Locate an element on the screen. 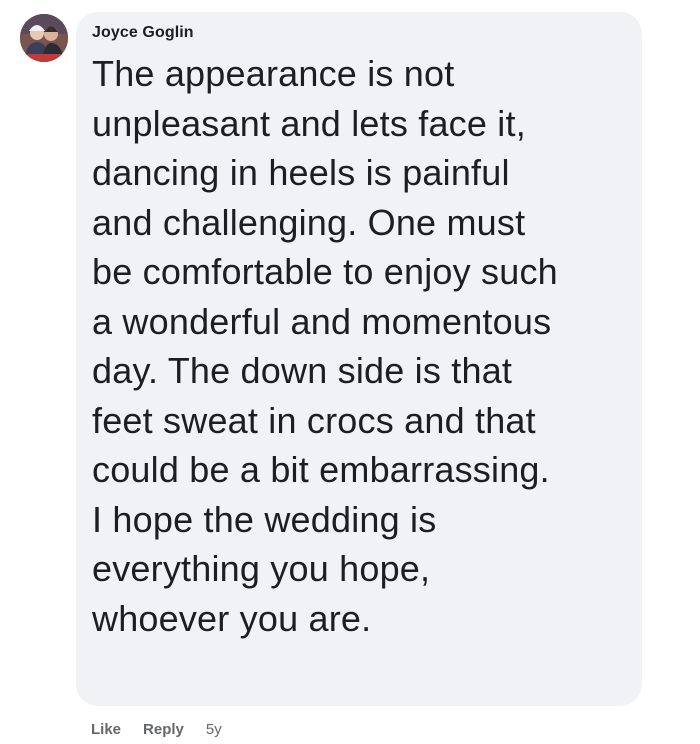 The image size is (700, 744). comment-actions: Like Reply 5y is located at coordinates (156, 729).